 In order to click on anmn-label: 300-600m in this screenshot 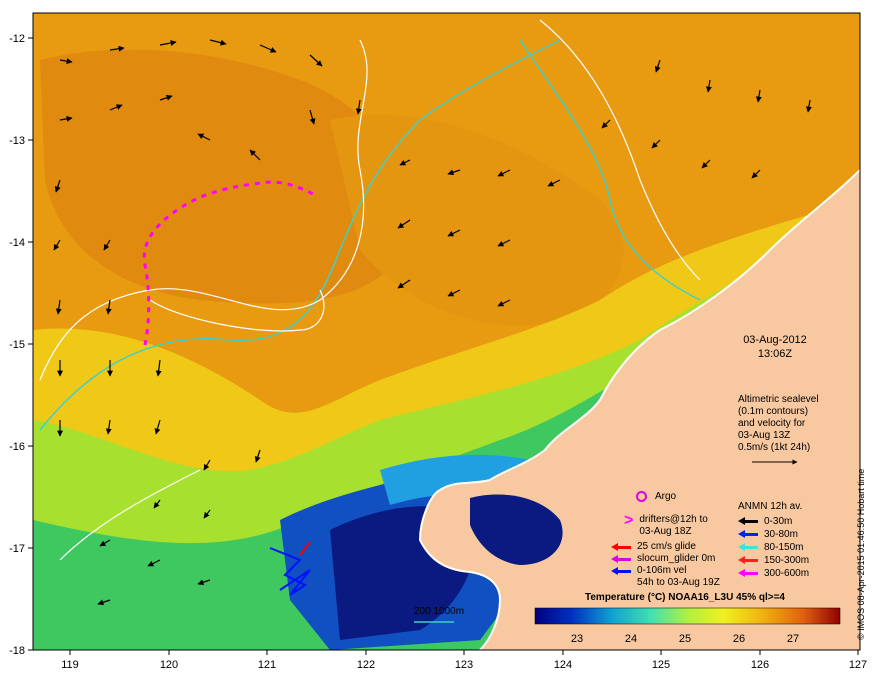, I will do `click(787, 573)`.